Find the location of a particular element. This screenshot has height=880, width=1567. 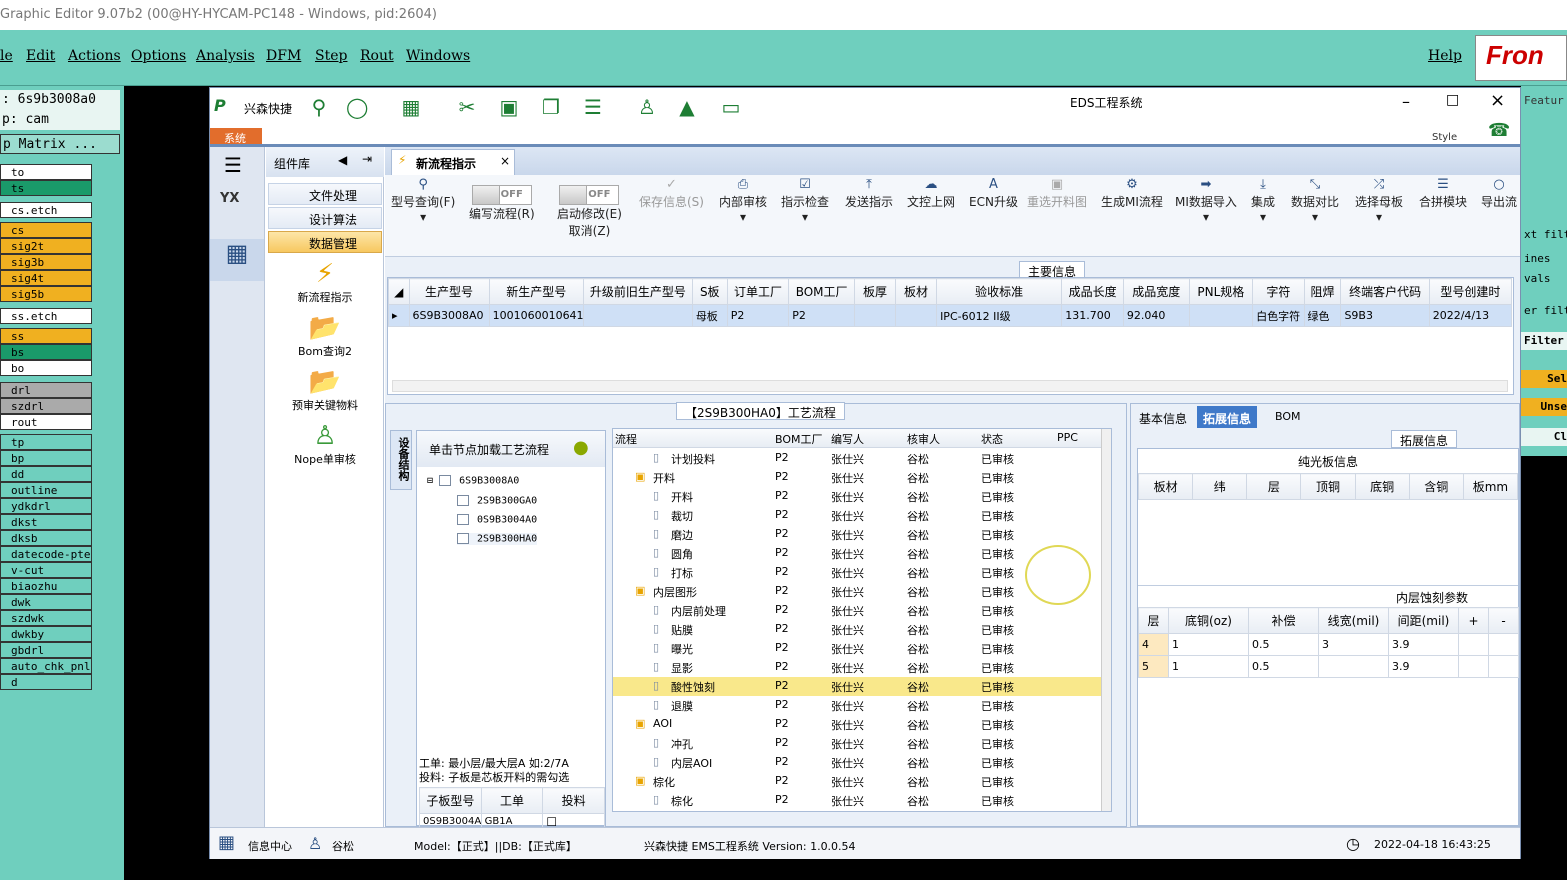

layer-27: dwkby is located at coordinates (46, 634).